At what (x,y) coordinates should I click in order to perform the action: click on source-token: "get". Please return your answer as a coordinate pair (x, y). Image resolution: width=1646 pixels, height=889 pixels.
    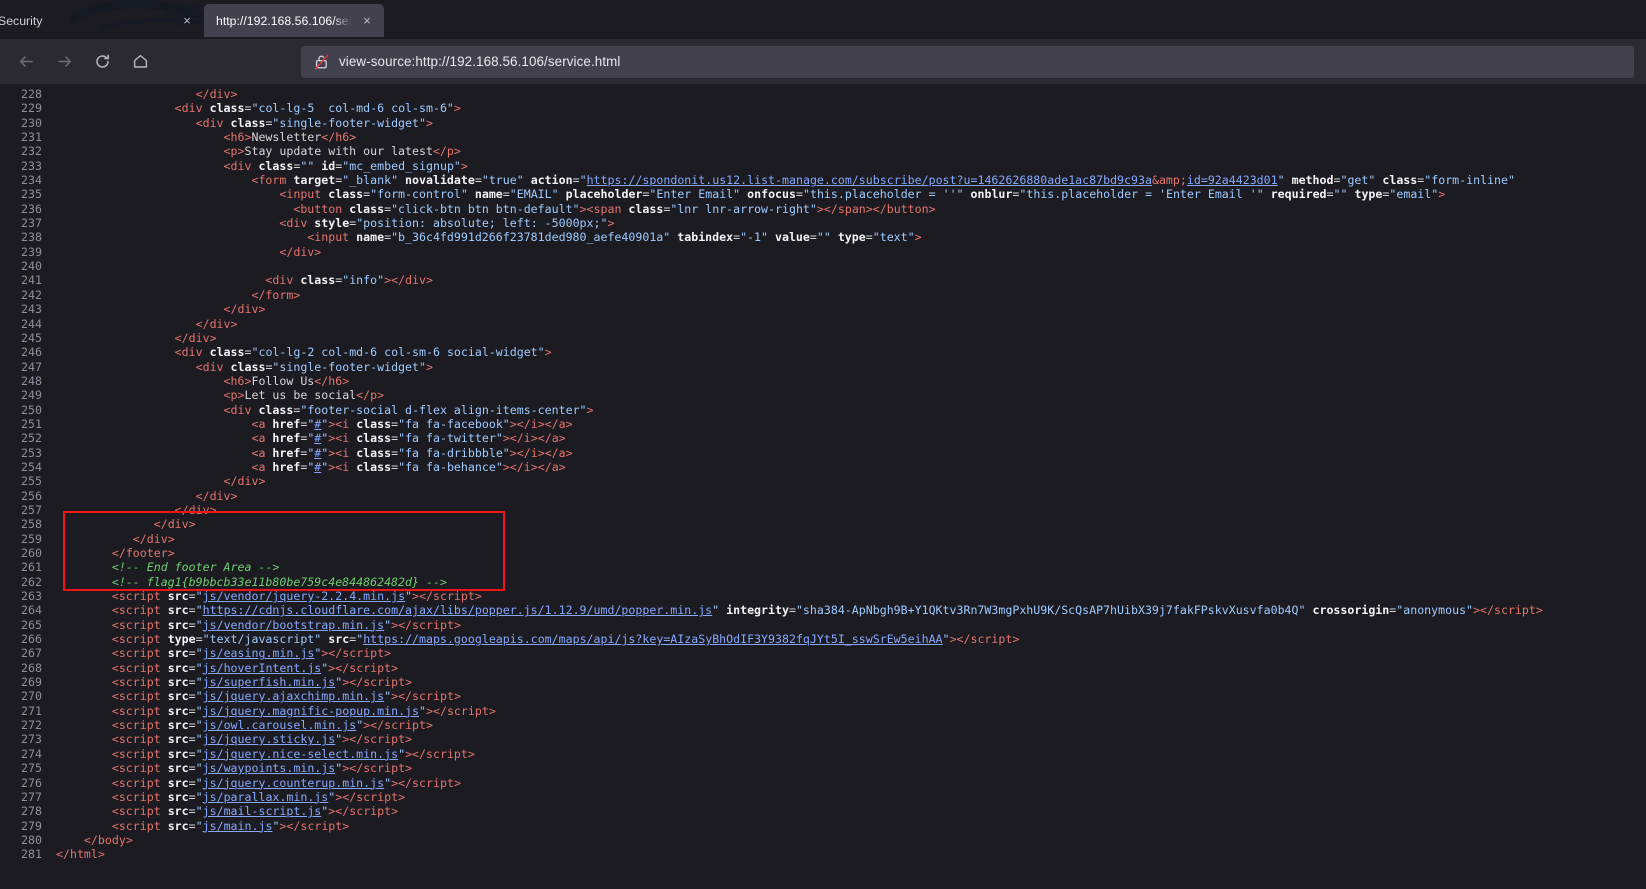
    Looking at the image, I should click on (1358, 180).